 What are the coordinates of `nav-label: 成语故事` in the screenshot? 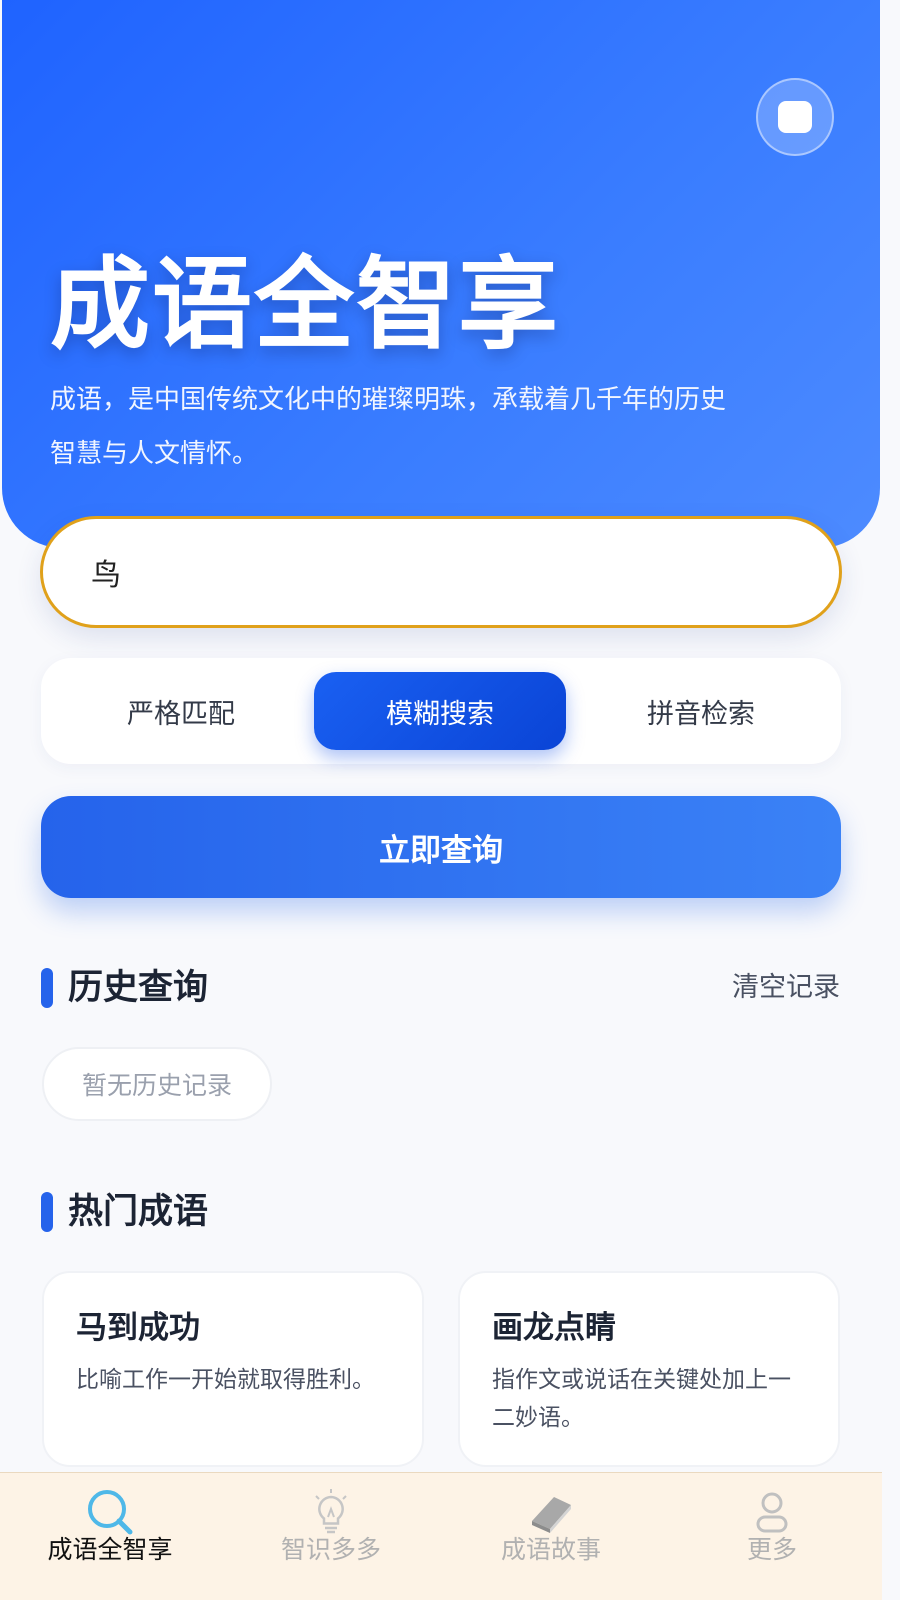 It's located at (550, 1549).